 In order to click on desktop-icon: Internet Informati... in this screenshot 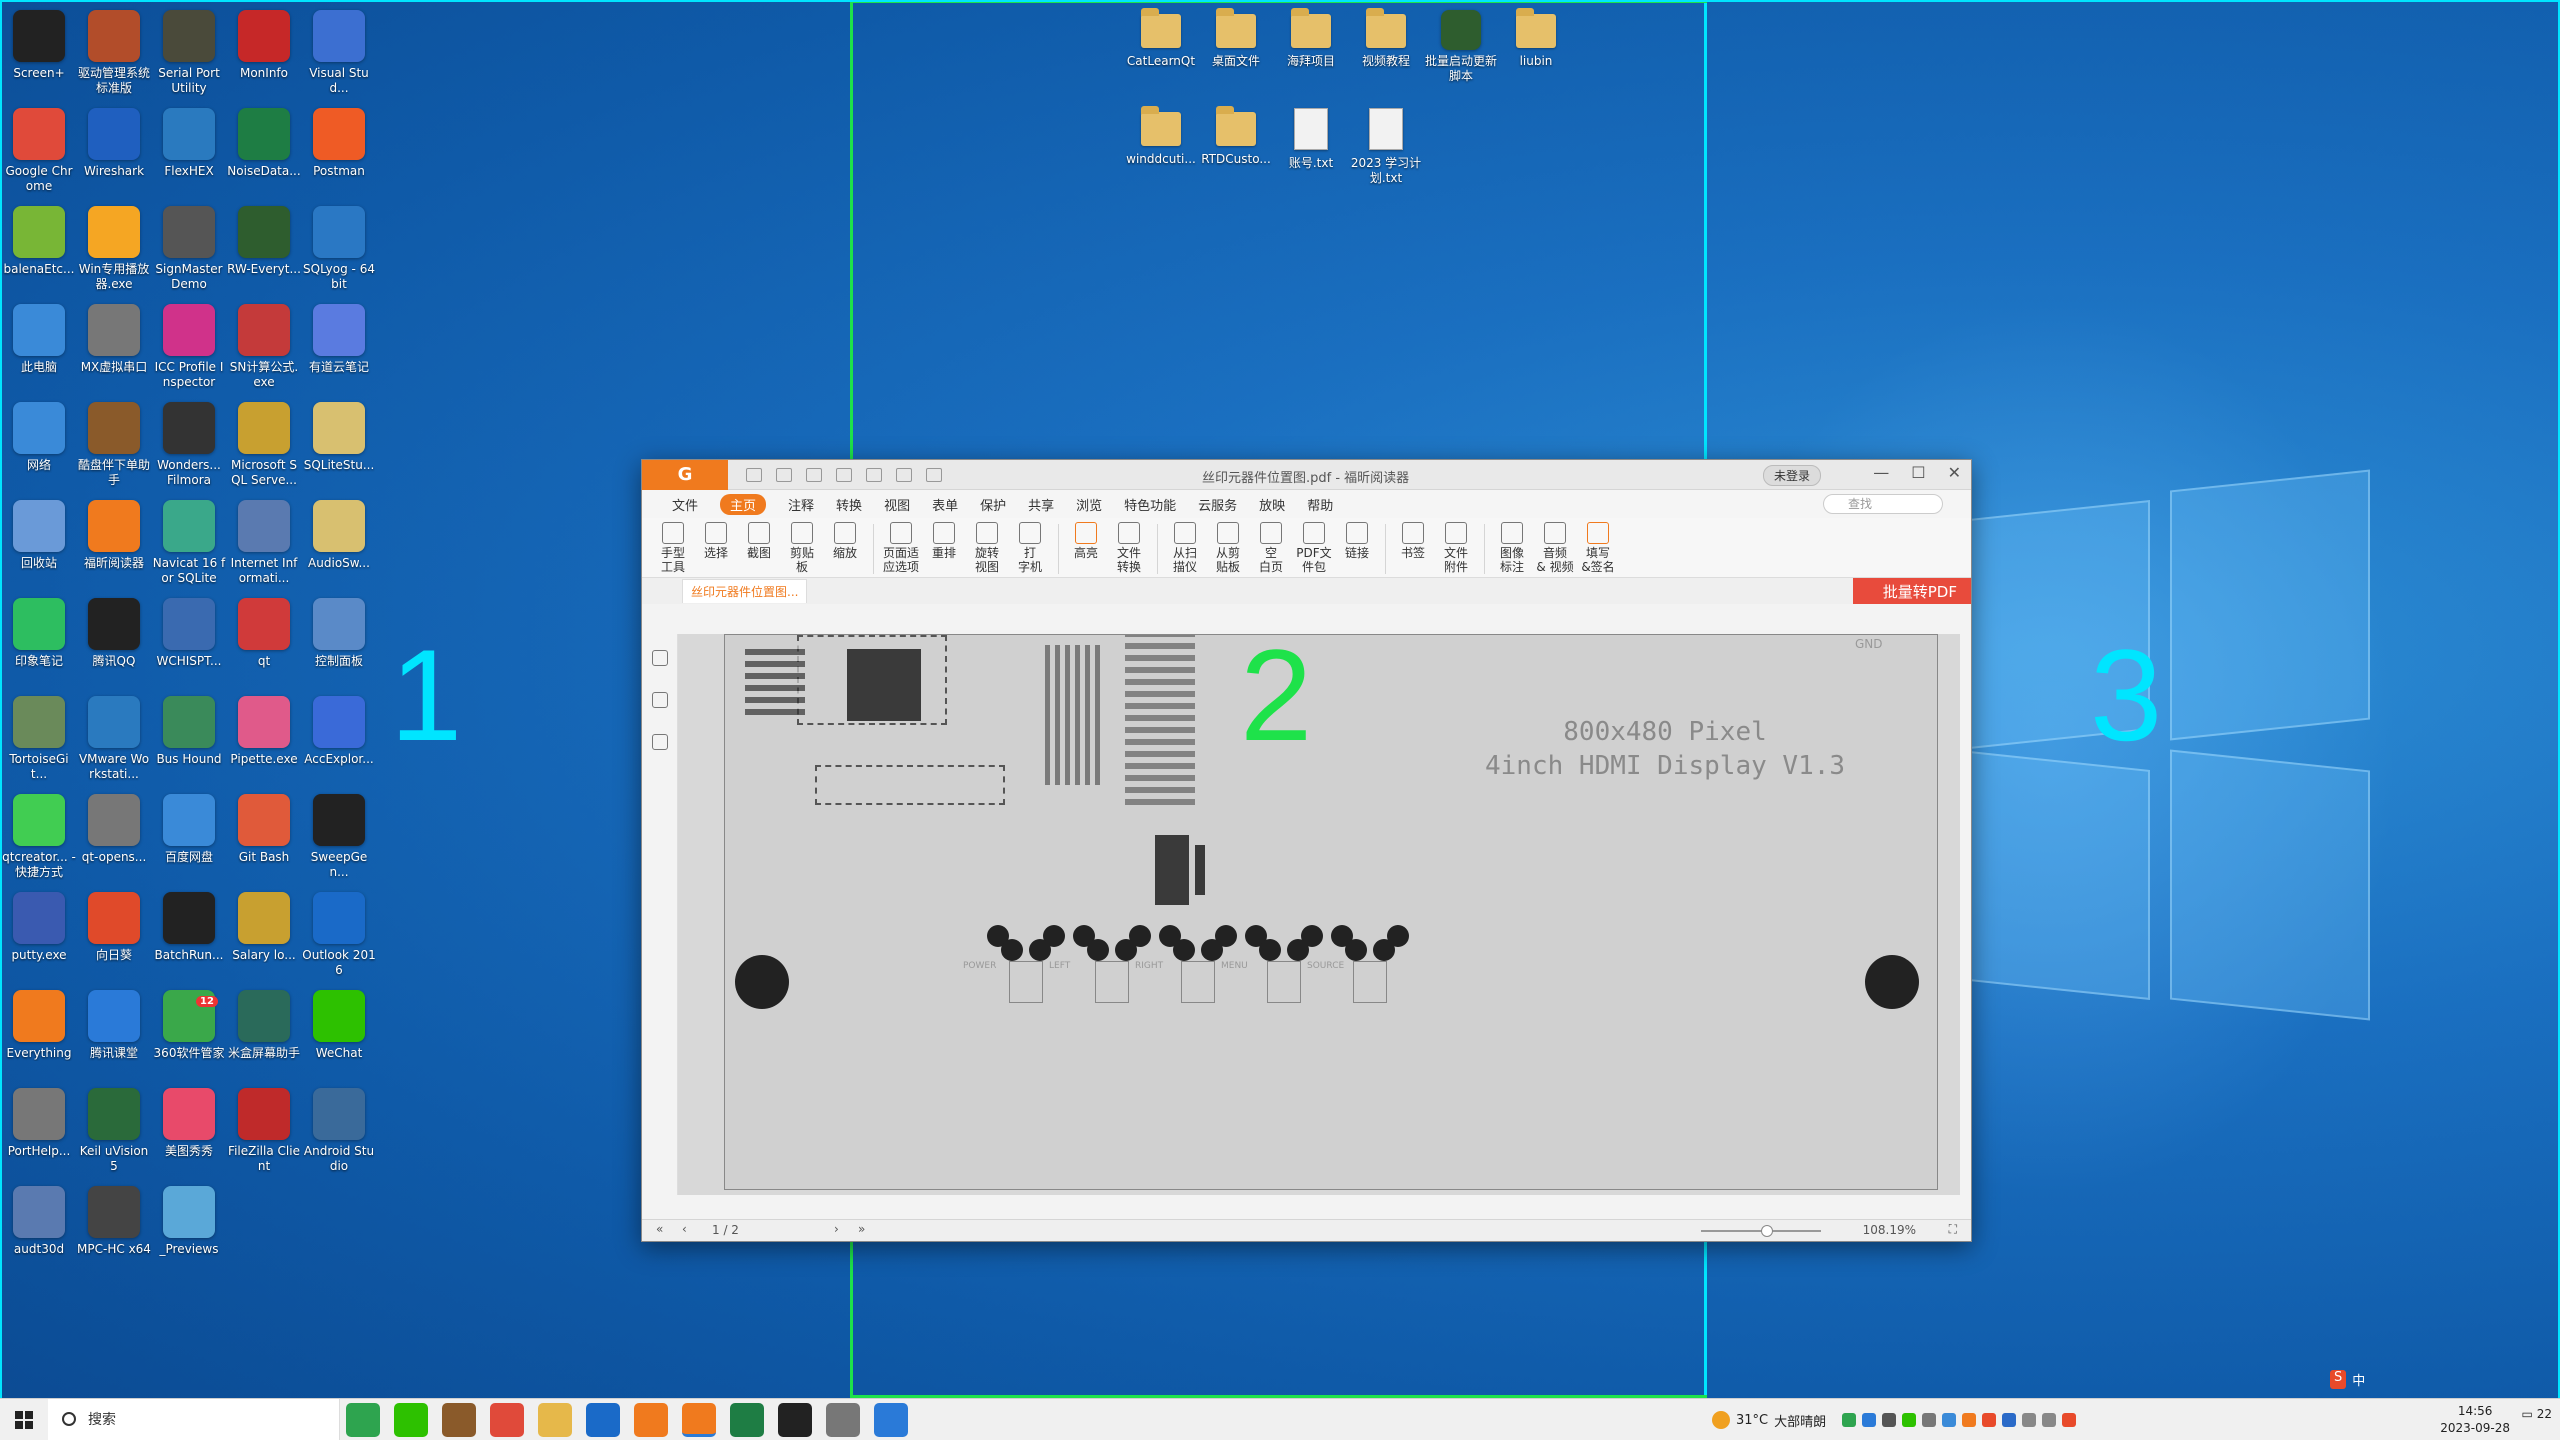, I will do `click(264, 540)`.